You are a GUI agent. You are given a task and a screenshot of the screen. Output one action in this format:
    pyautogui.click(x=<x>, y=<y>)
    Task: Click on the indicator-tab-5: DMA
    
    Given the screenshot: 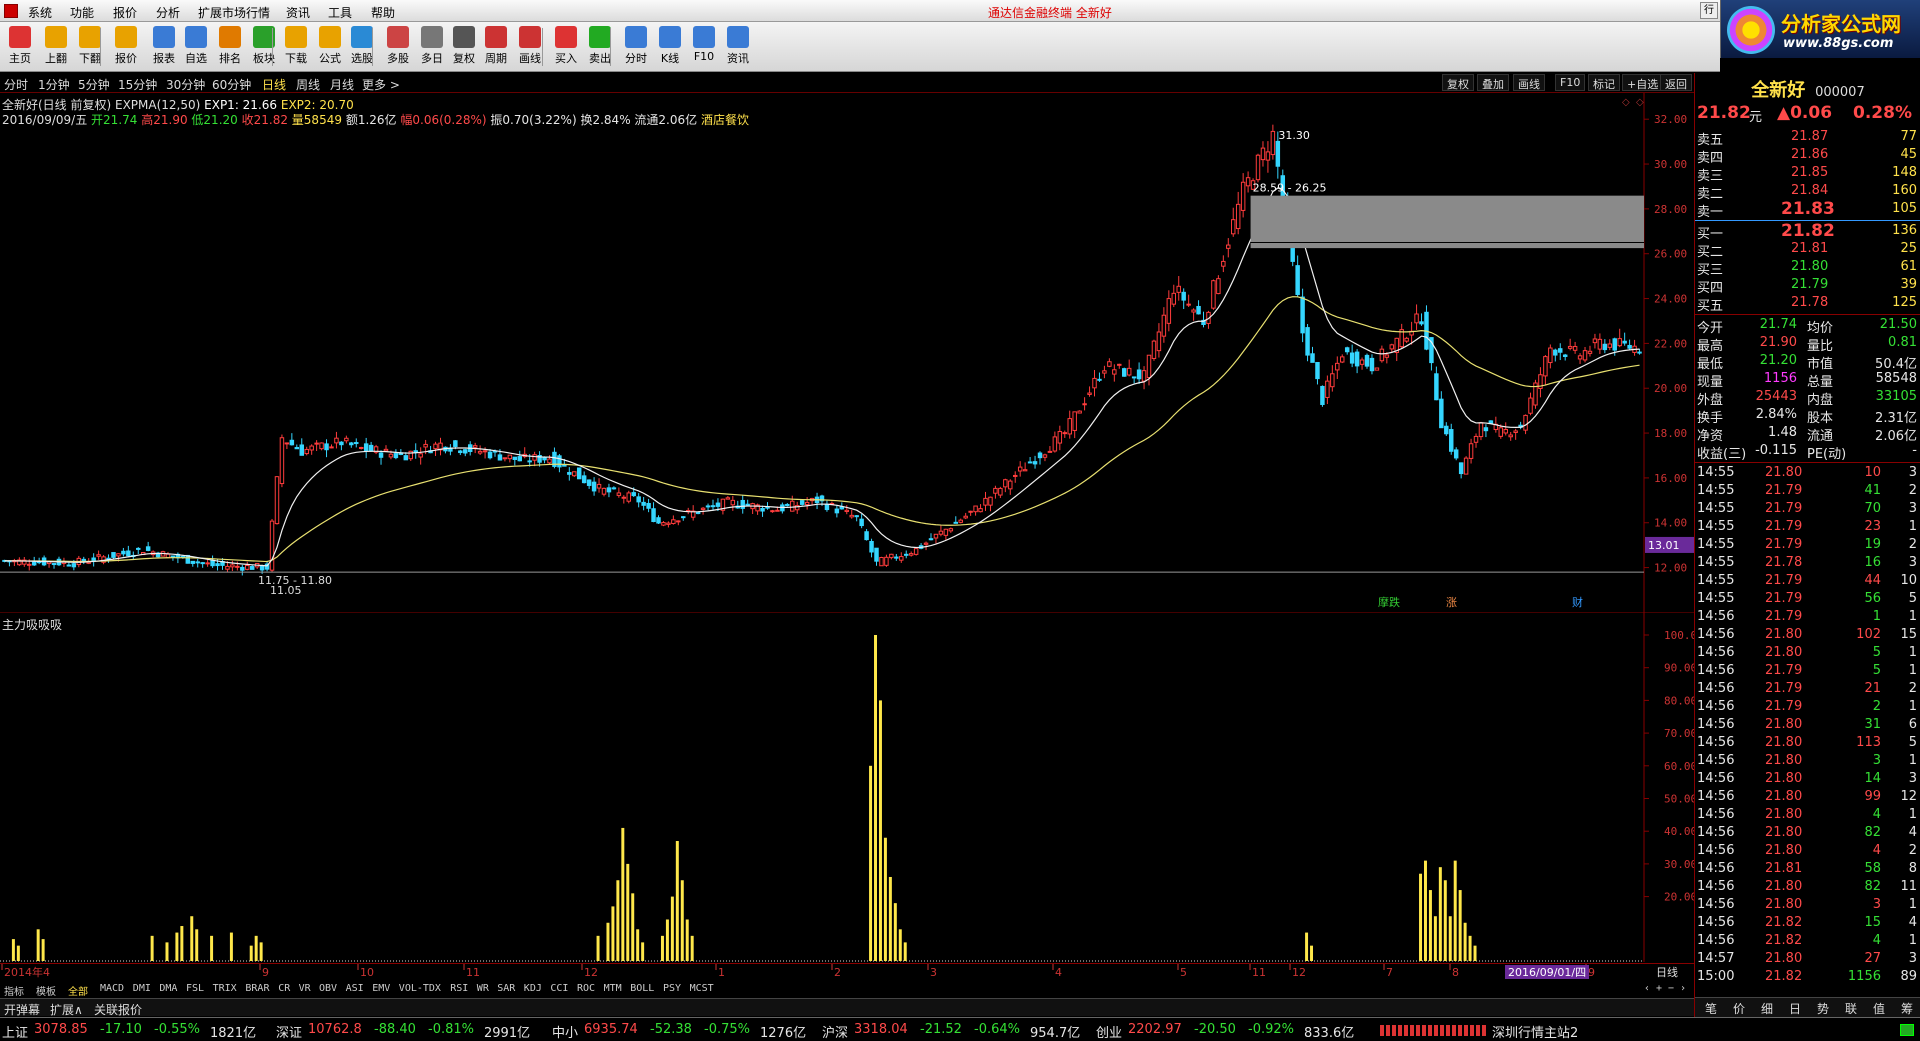 What is the action you would take?
    pyautogui.click(x=168, y=988)
    